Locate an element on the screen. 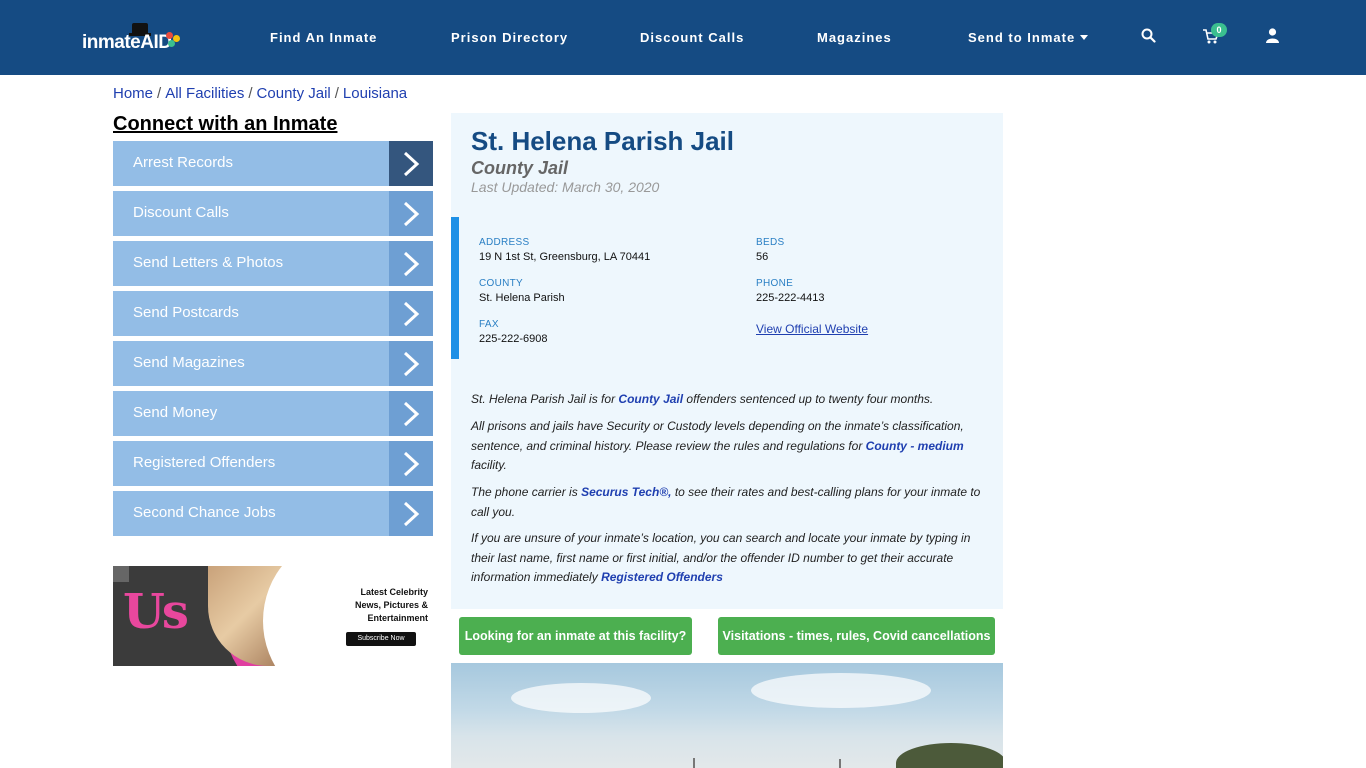  fax-value: 225-222-6908 is located at coordinates (513, 339).